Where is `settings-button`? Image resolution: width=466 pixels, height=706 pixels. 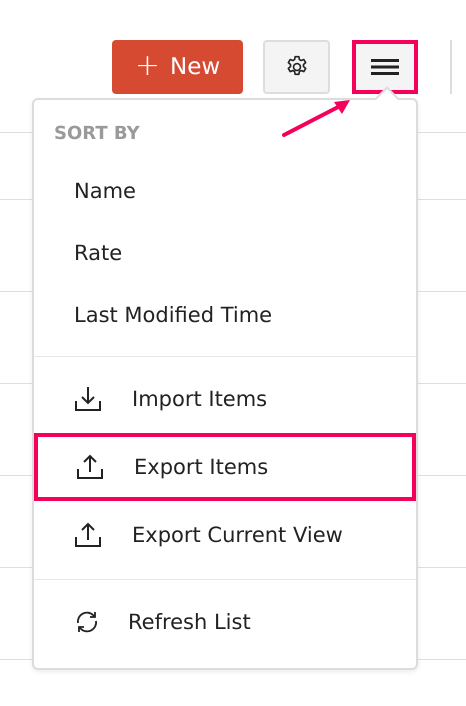
settings-button is located at coordinates (296, 67).